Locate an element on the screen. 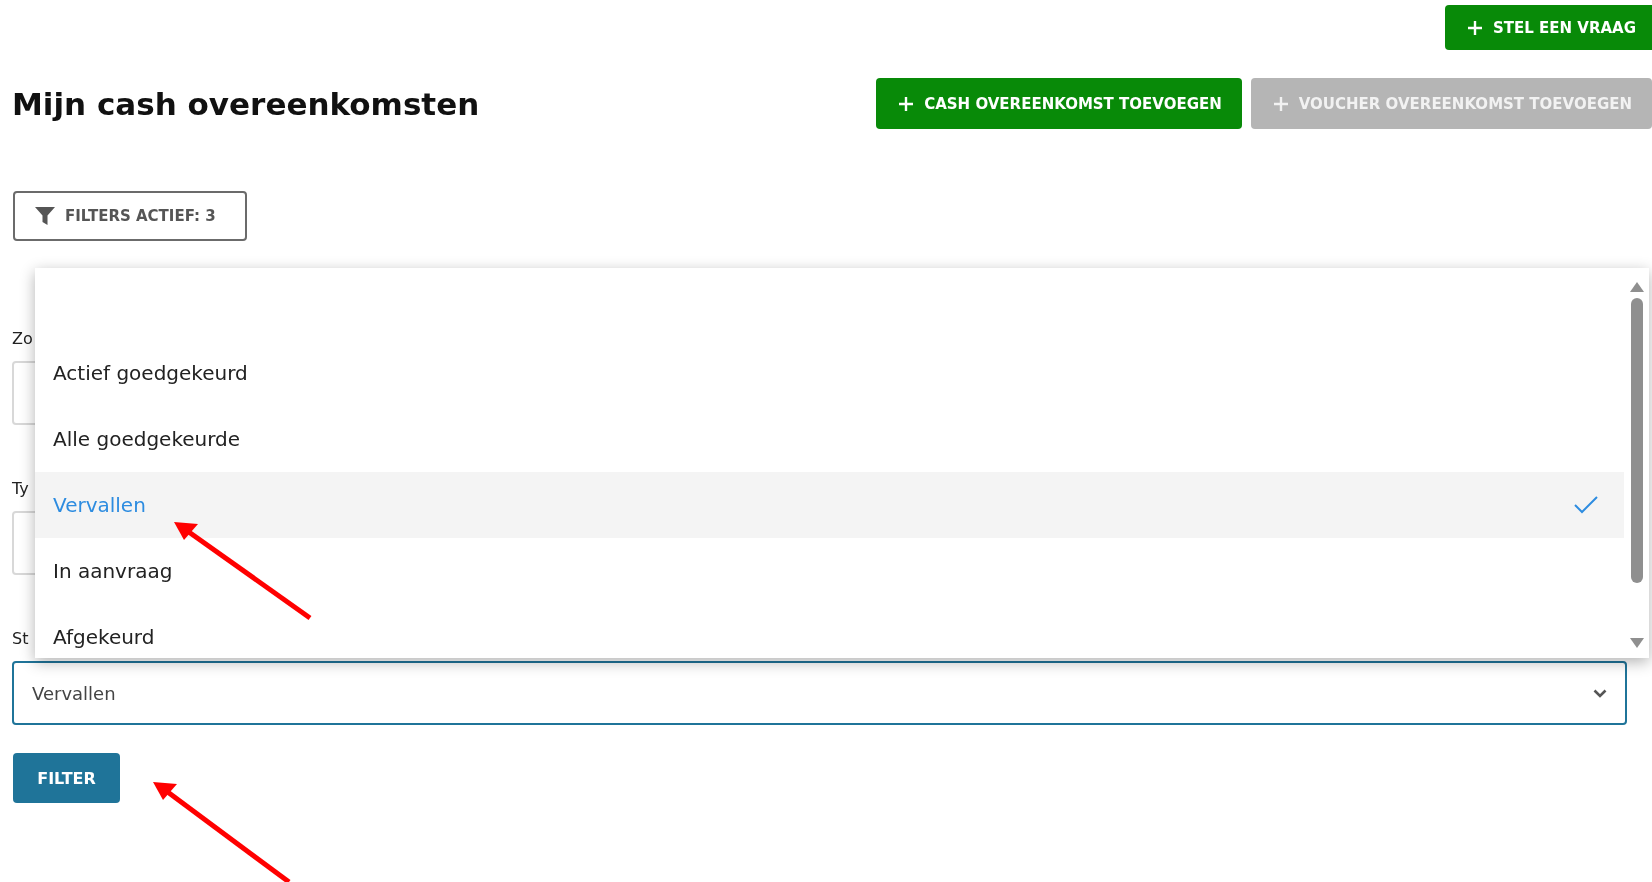 The width and height of the screenshot is (1652, 882). check-icon is located at coordinates (1586, 505).